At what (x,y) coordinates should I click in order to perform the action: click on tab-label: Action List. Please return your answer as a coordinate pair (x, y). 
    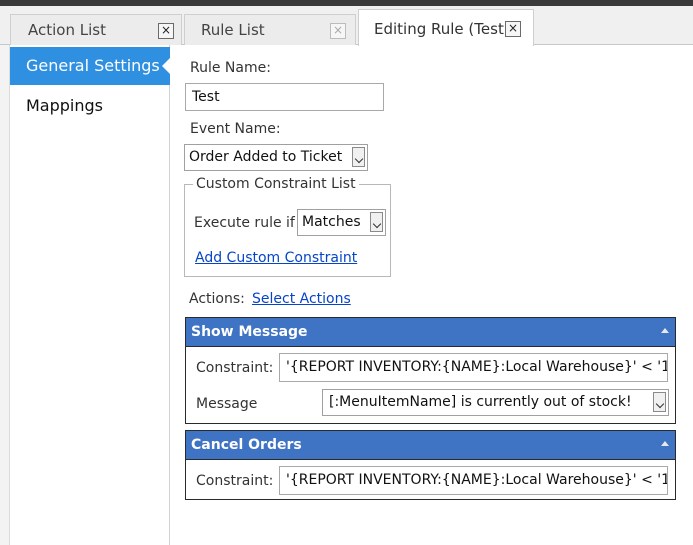
    Looking at the image, I should click on (67, 30).